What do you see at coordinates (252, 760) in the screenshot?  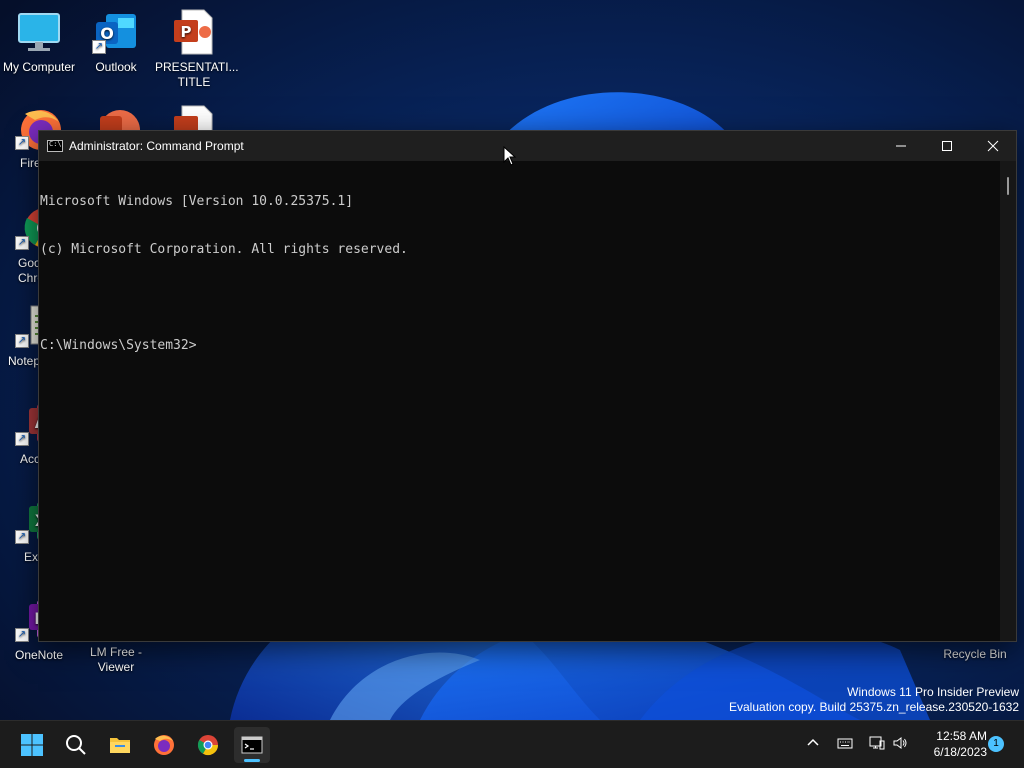 I see `active-app-indicator` at bounding box center [252, 760].